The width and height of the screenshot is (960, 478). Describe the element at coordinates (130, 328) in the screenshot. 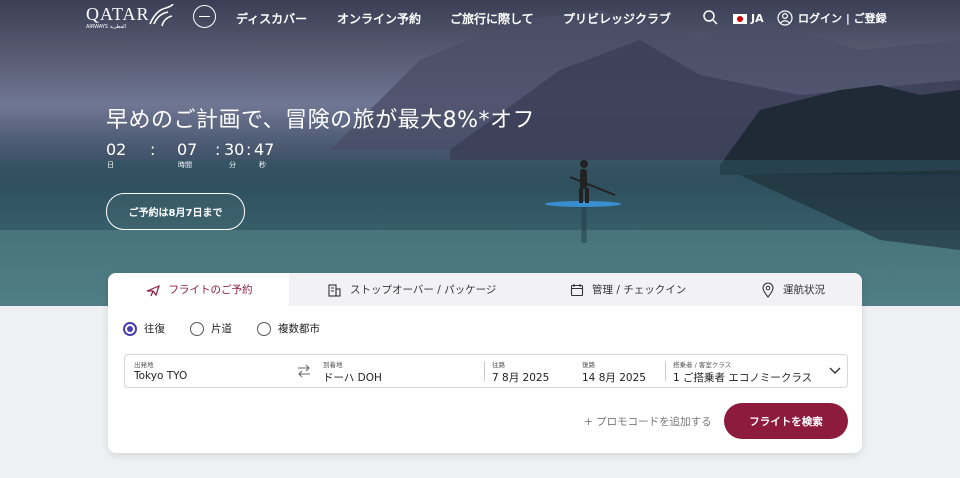

I see `radio-circle-selected` at that location.